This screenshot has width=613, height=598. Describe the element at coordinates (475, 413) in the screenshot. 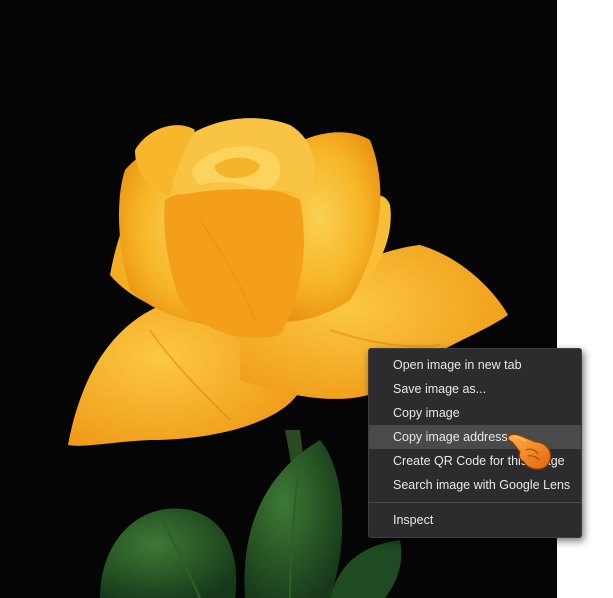

I see `menu-item-copy-image: Copy image` at that location.